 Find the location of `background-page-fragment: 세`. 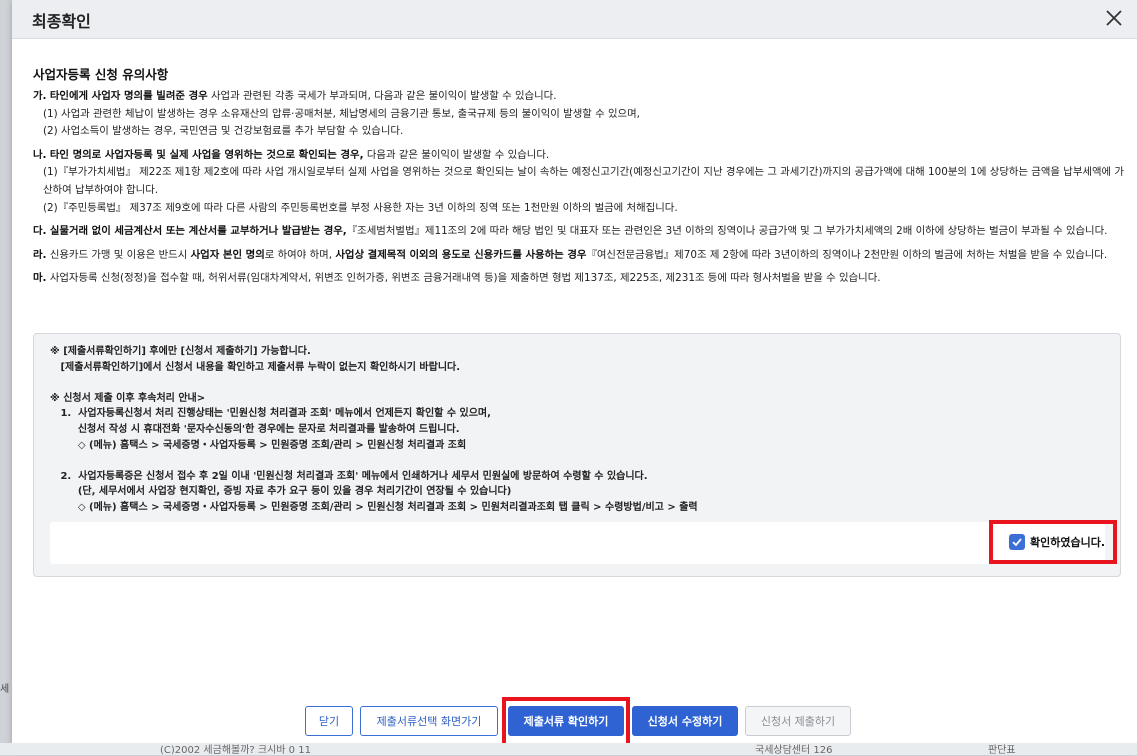

background-page-fragment: 세 is located at coordinates (6, 700).